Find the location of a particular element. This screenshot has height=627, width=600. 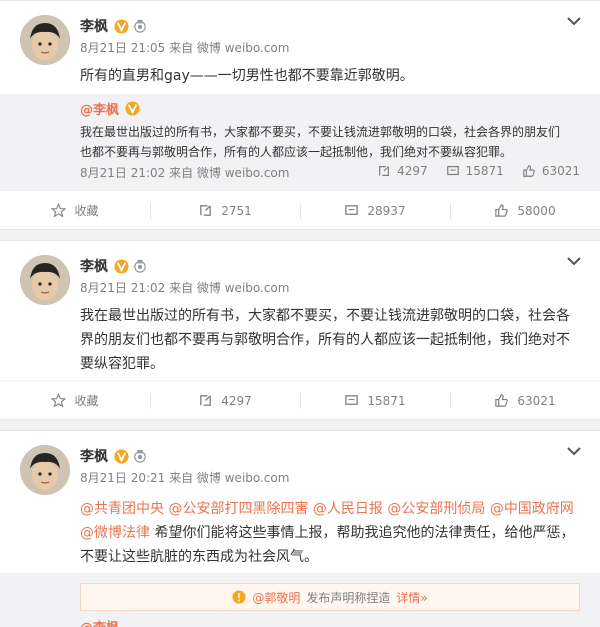

notice-mention: @郭敬明 is located at coordinates (276, 597).